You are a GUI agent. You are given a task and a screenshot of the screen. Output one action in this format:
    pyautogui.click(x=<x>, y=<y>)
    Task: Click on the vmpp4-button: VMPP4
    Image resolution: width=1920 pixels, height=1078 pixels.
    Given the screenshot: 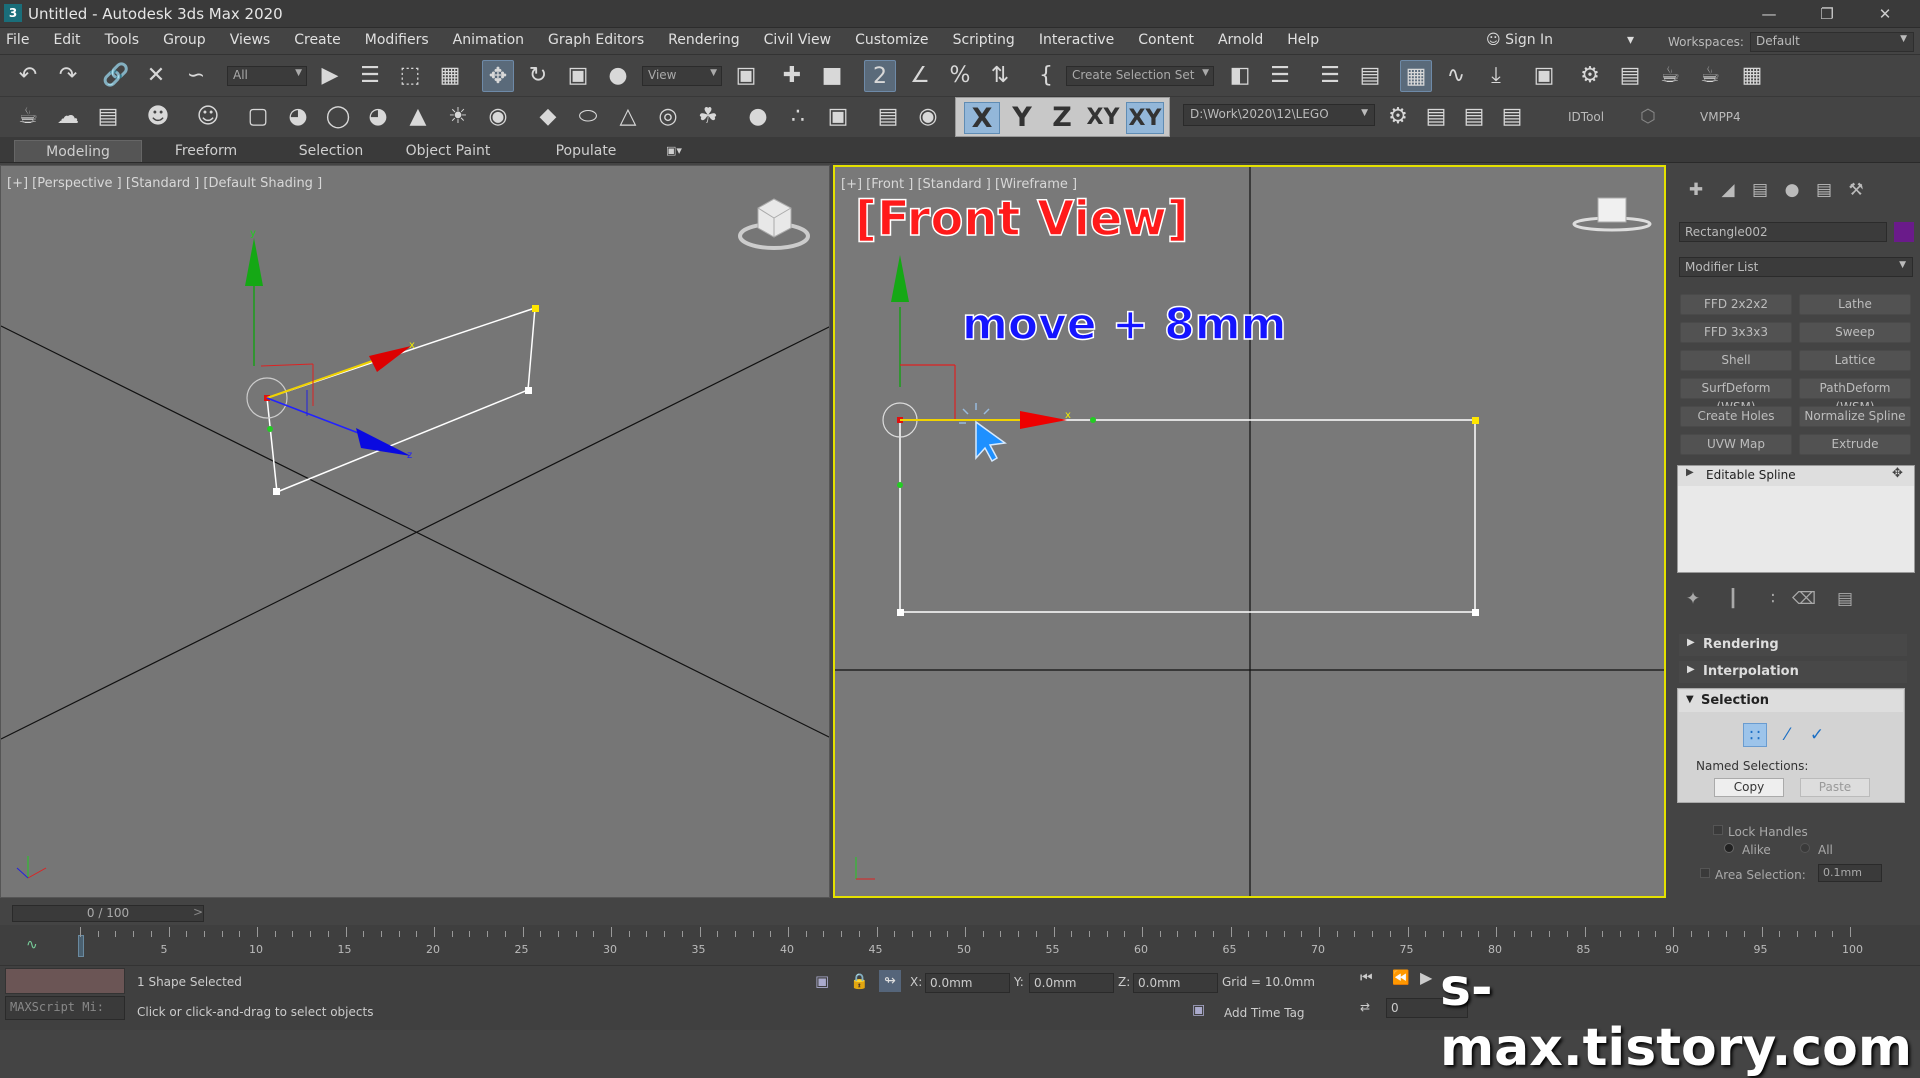 What is the action you would take?
    pyautogui.click(x=1720, y=117)
    